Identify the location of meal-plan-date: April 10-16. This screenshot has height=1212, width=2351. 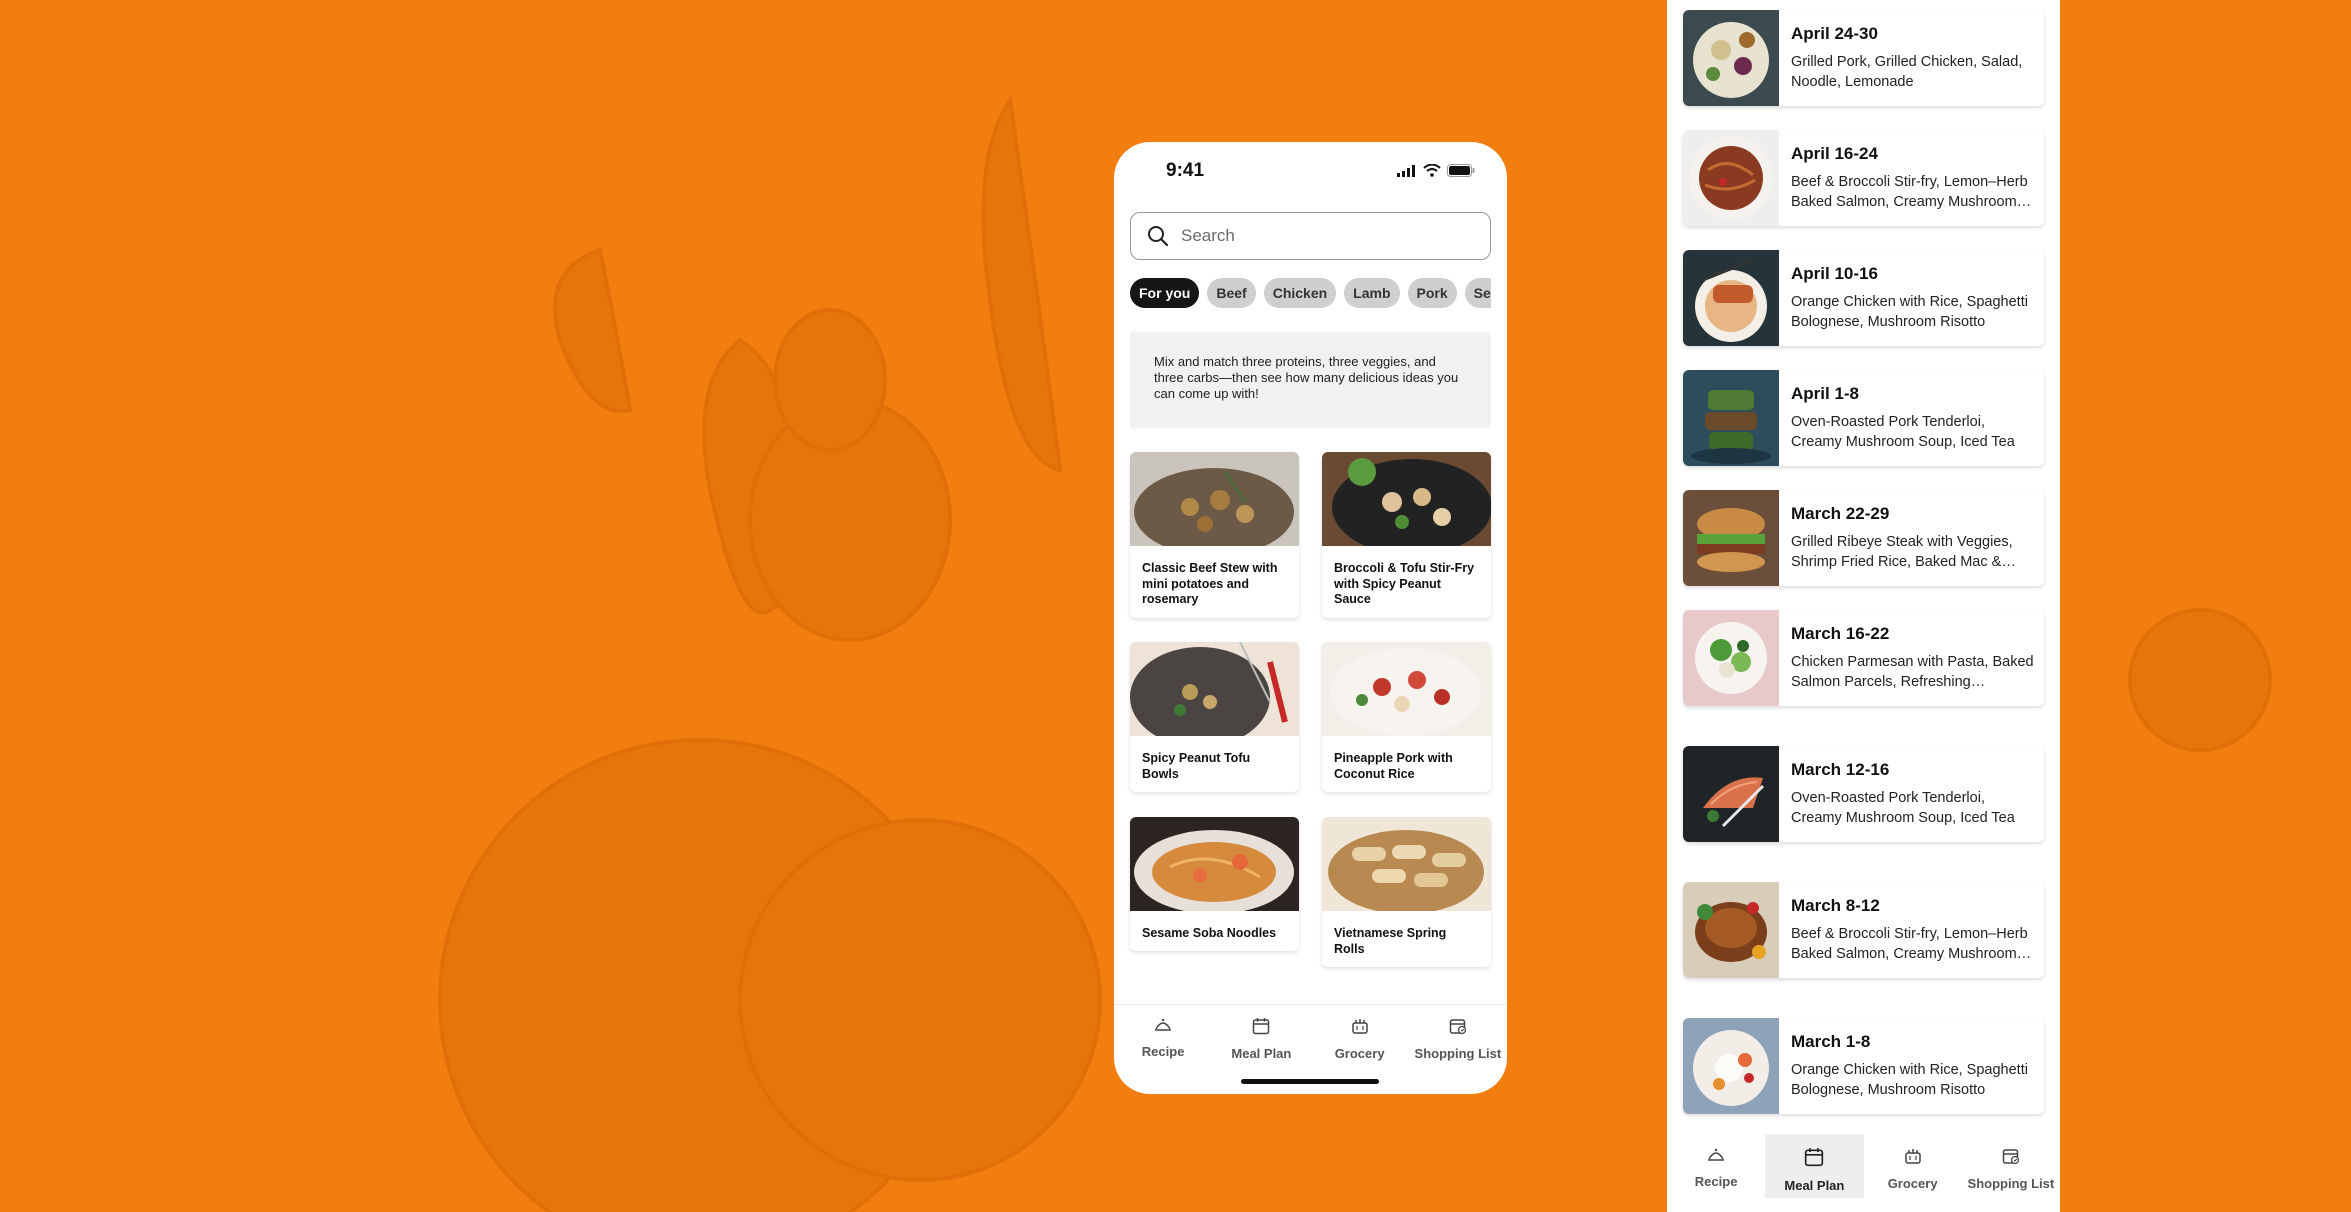
(1834, 273).